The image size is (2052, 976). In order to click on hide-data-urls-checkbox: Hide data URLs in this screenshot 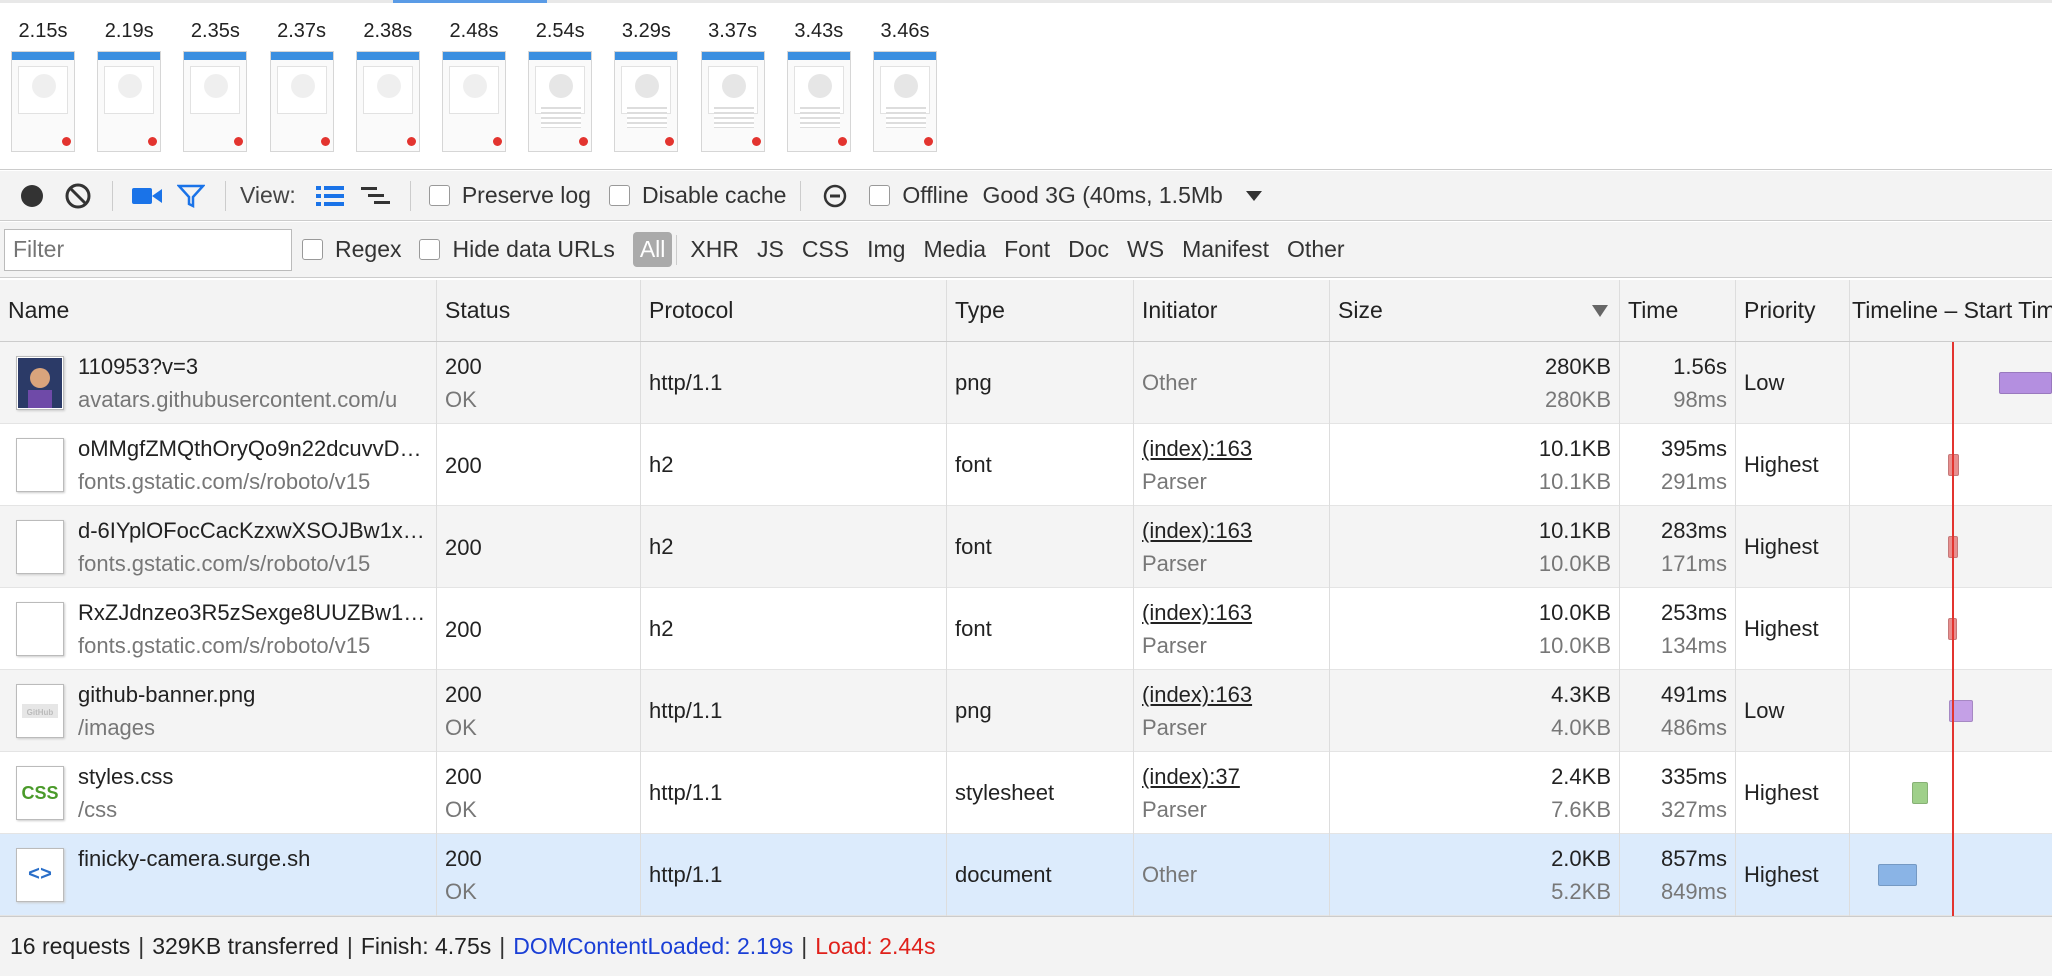, I will do `click(517, 249)`.